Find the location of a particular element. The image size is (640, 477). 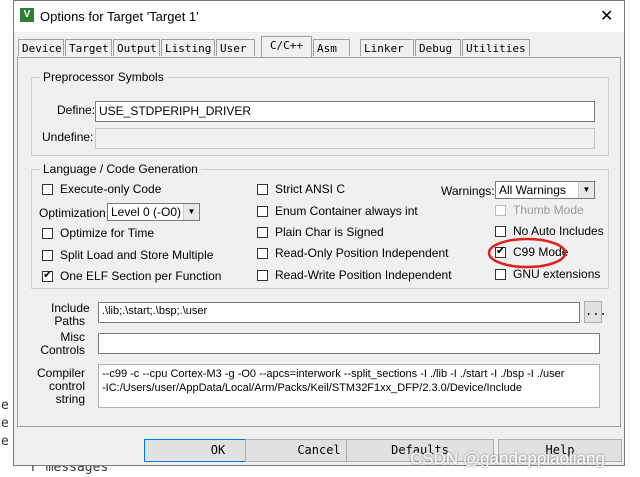

plain-char-checkbox is located at coordinates (262, 232).